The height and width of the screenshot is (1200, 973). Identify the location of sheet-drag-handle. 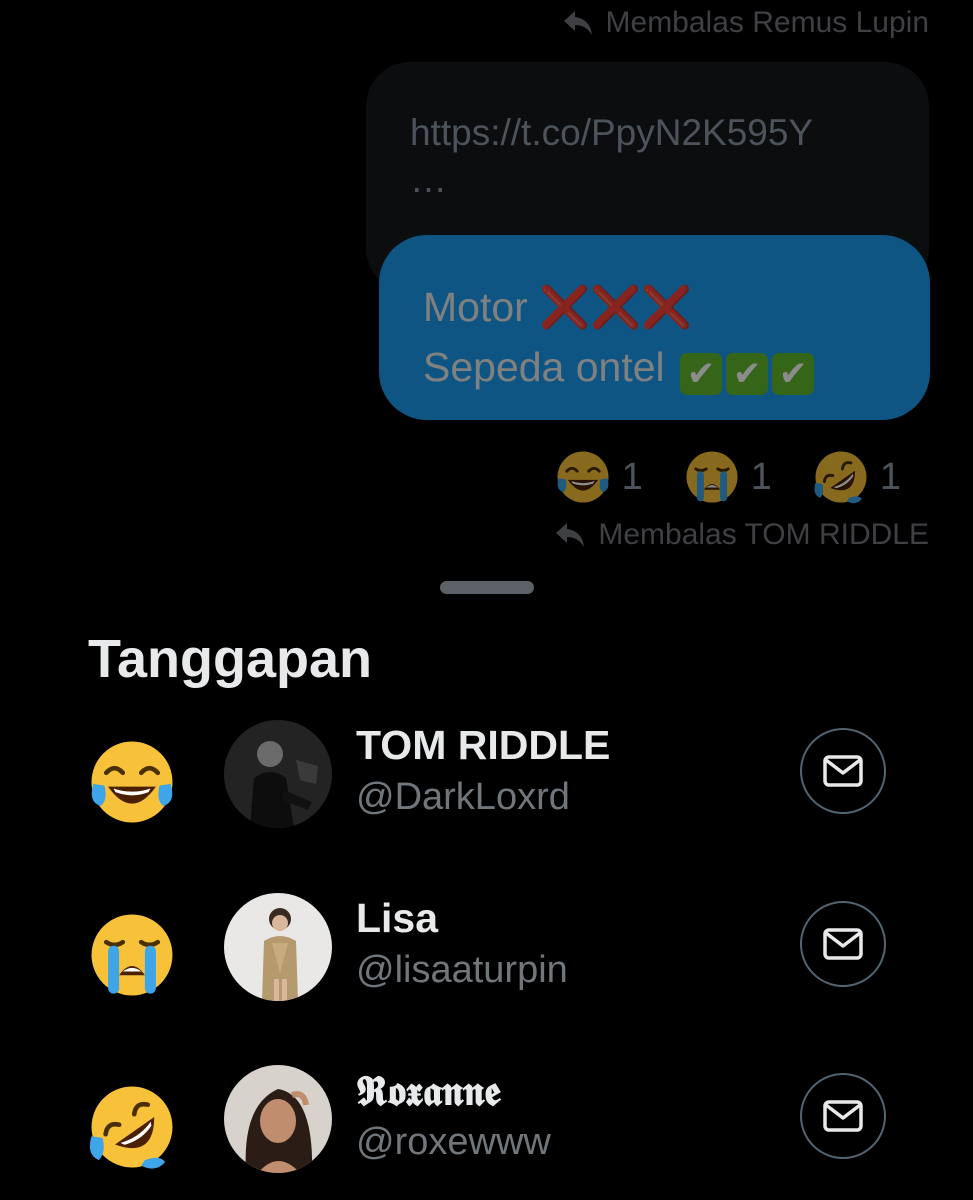
(487, 587).